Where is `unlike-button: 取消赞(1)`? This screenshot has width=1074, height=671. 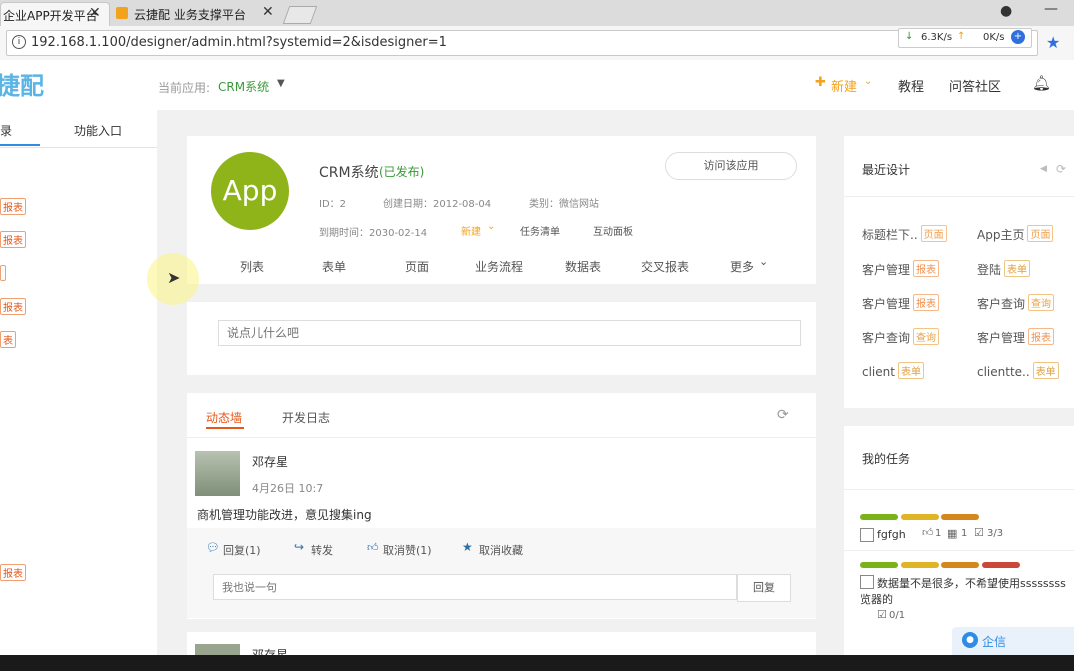 unlike-button: 取消赞(1) is located at coordinates (407, 550).